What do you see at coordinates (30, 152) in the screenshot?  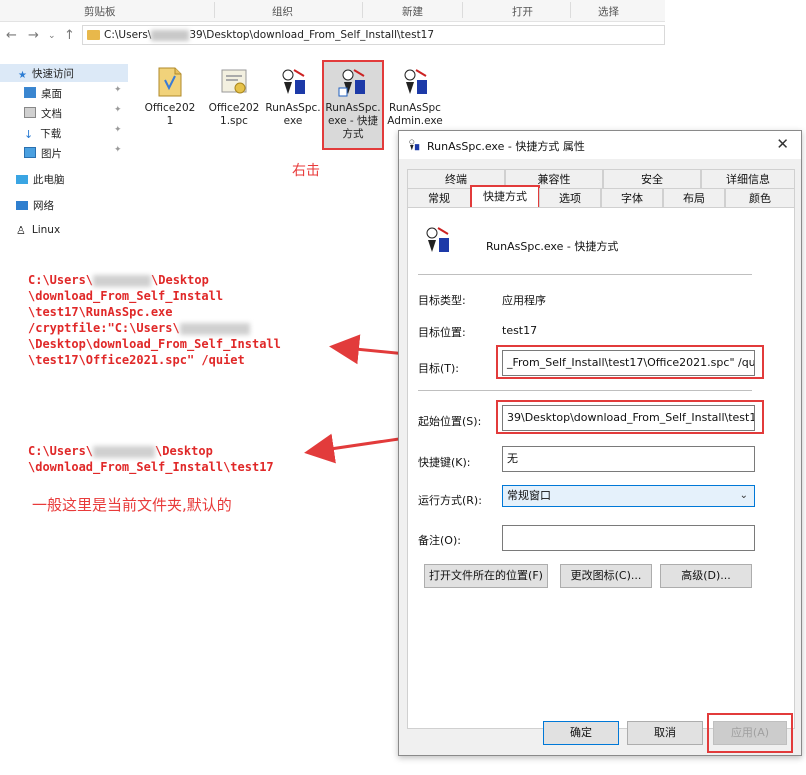 I see `picture-icon` at bounding box center [30, 152].